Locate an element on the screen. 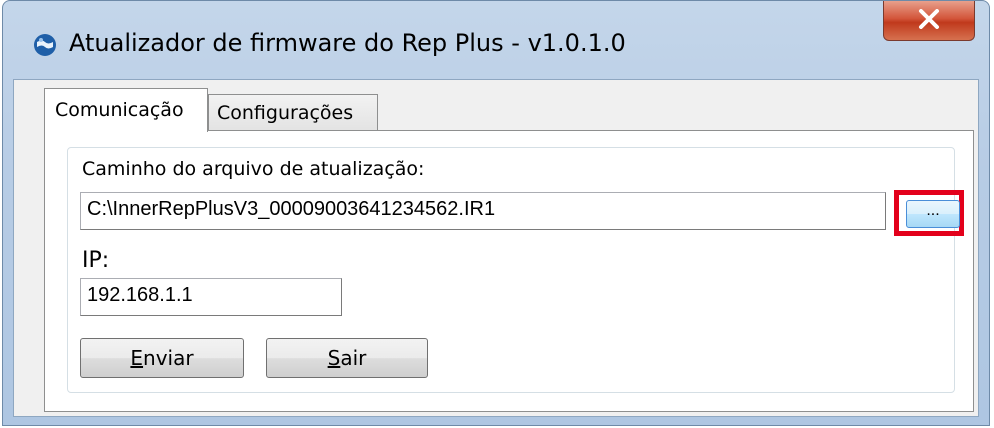 This screenshot has height=428, width=994. file-path-input: C:\InnerRepPlusV3_00009003641234562.IR1 is located at coordinates (483, 211).